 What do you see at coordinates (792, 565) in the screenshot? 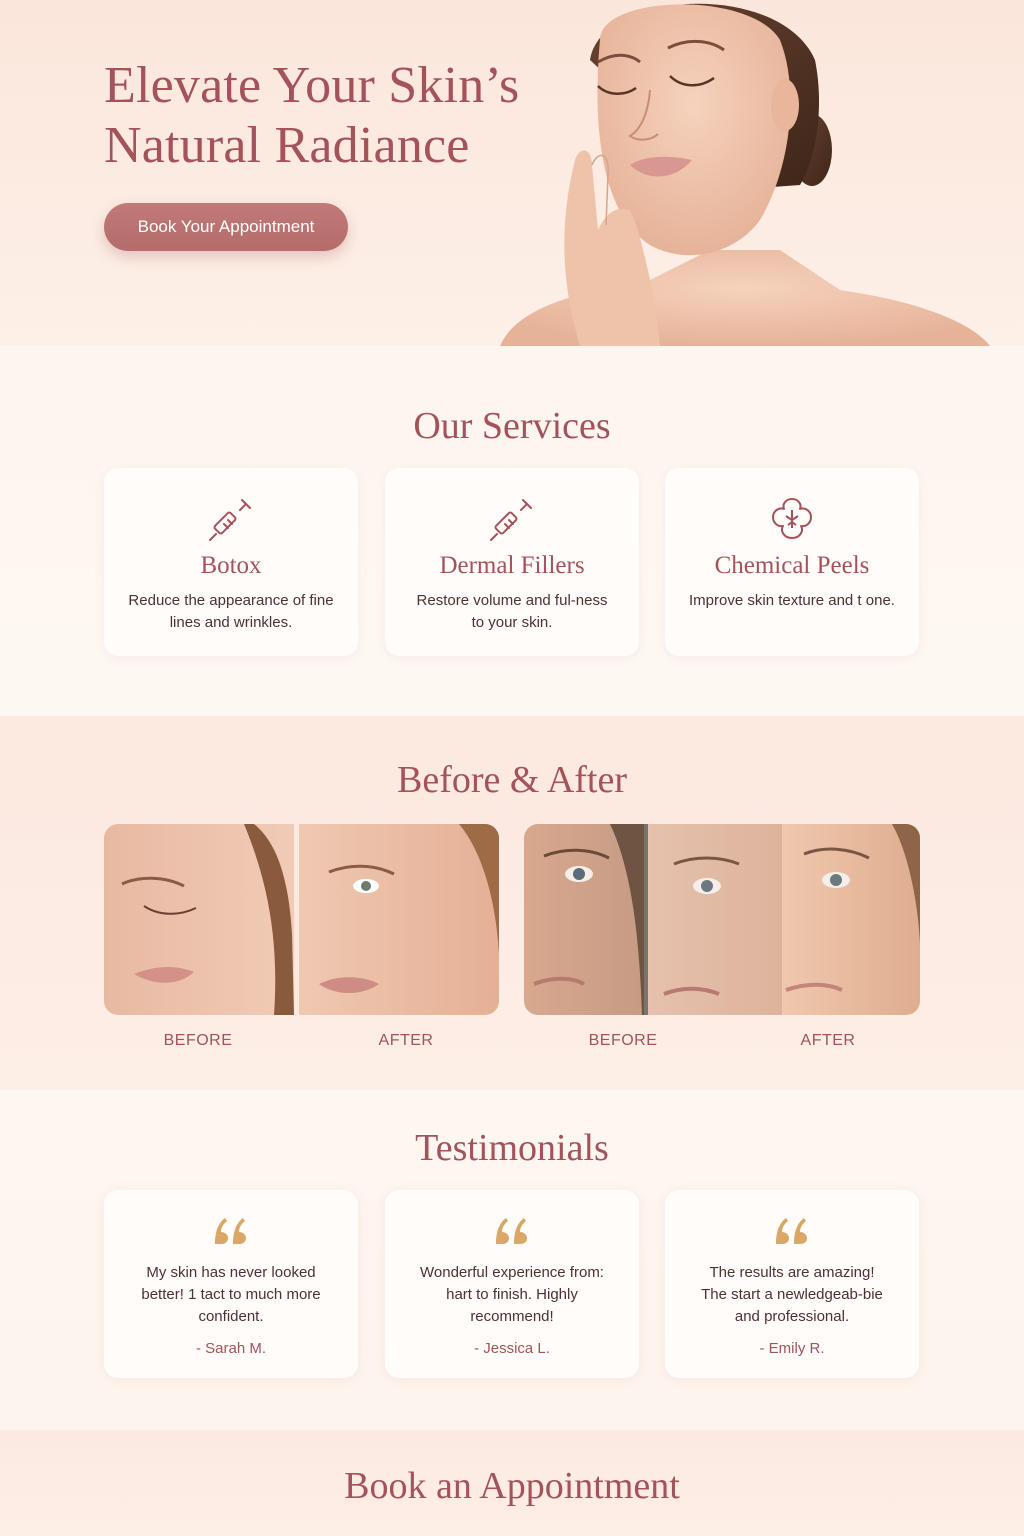
I see `service-title: Chemical Peels` at bounding box center [792, 565].